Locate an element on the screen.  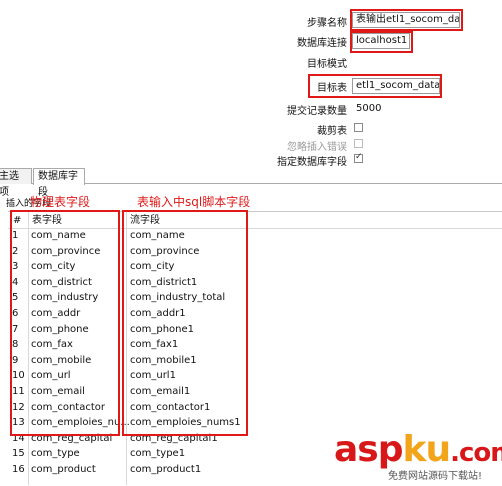
specify-fields-label: 指定数据库字段 is located at coordinates (312, 162).